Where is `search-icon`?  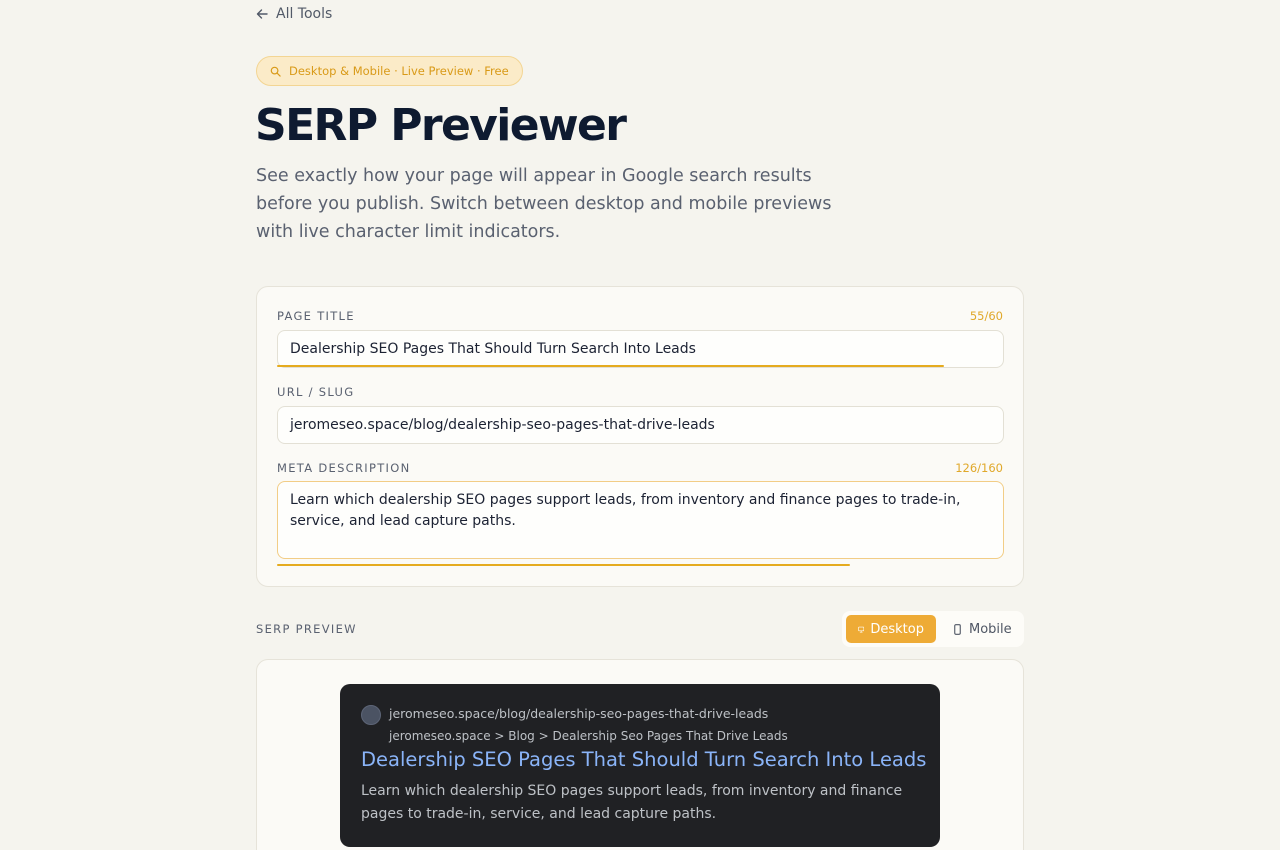
search-icon is located at coordinates (275, 71).